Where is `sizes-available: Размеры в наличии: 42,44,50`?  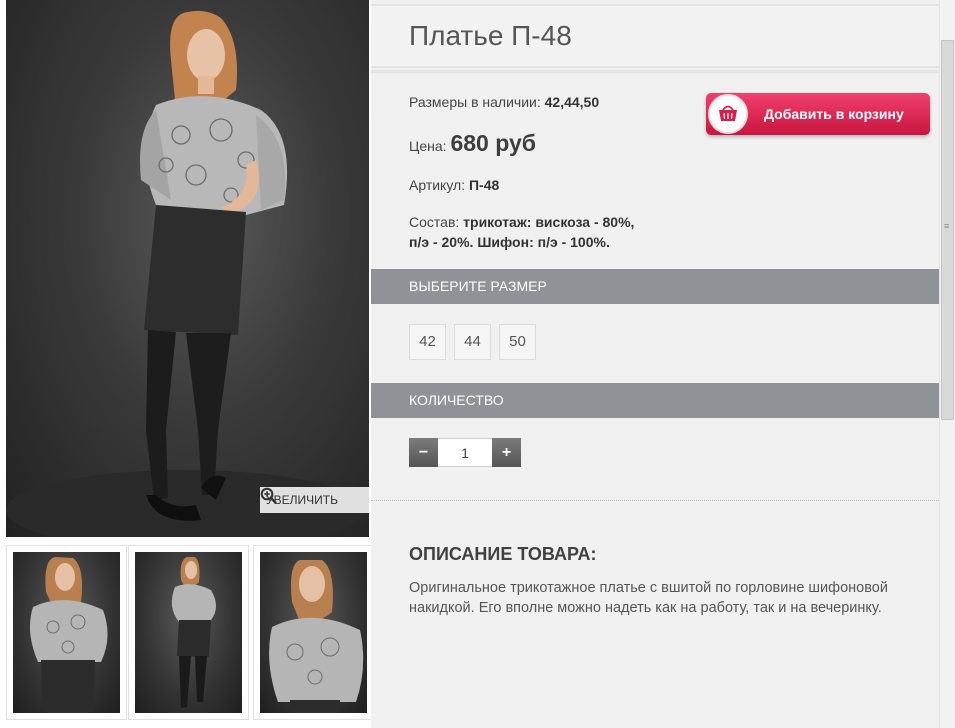 sizes-available: Размеры в наличии: 42,44,50 is located at coordinates (504, 102).